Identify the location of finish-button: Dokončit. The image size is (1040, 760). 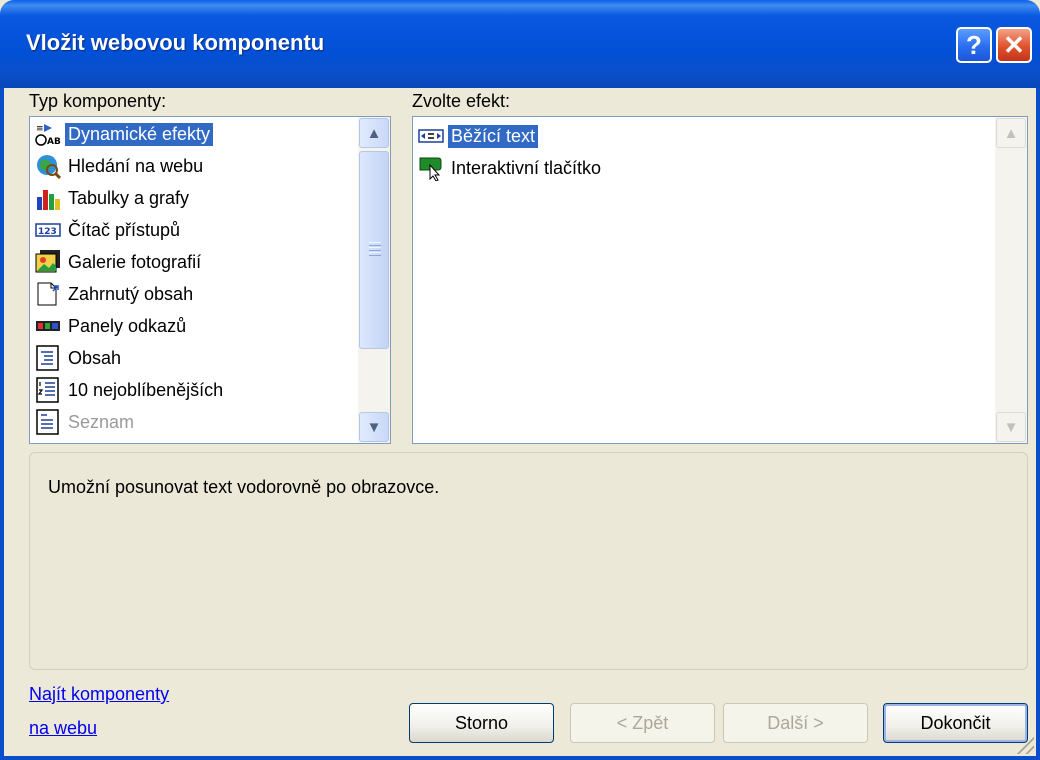
(955, 723).